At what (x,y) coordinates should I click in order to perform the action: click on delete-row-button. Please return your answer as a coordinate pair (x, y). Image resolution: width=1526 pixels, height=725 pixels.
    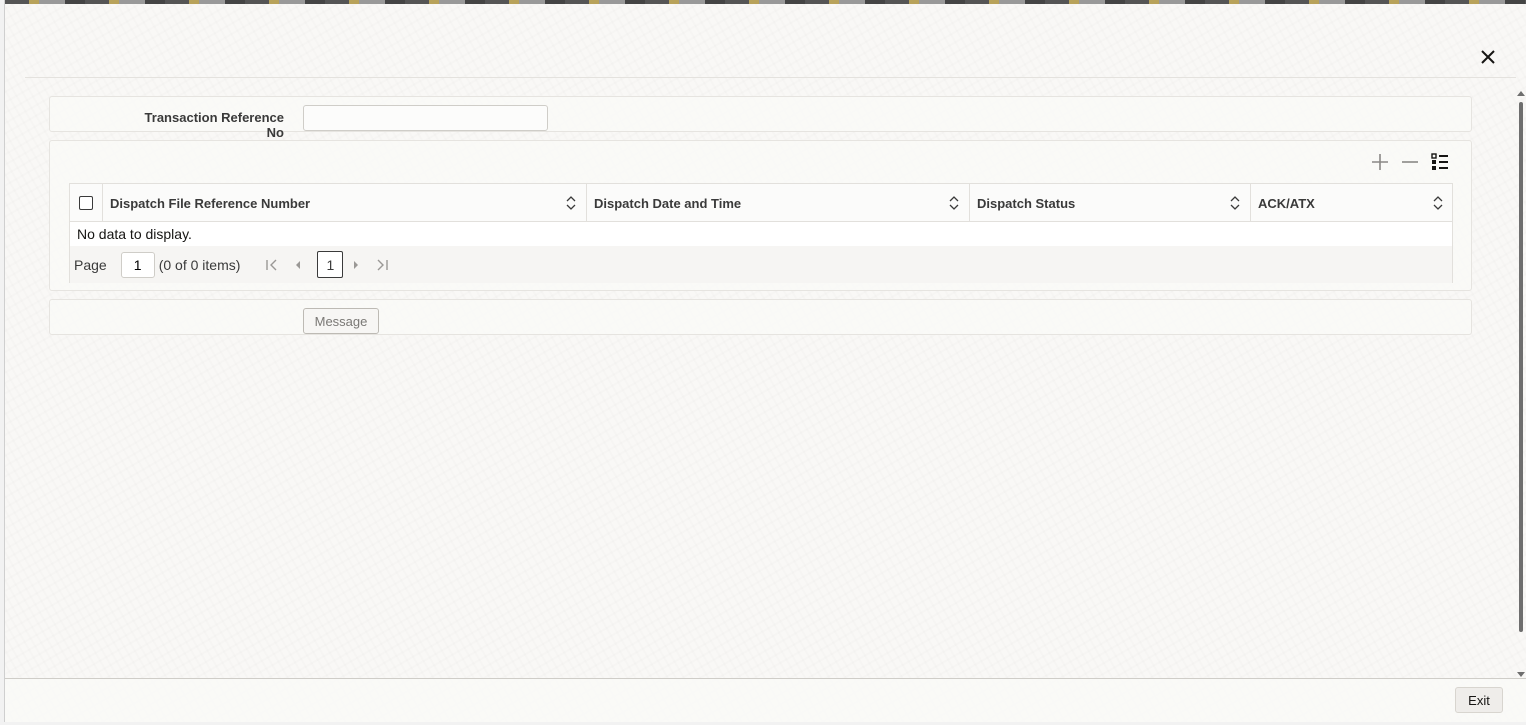
    Looking at the image, I should click on (1410, 162).